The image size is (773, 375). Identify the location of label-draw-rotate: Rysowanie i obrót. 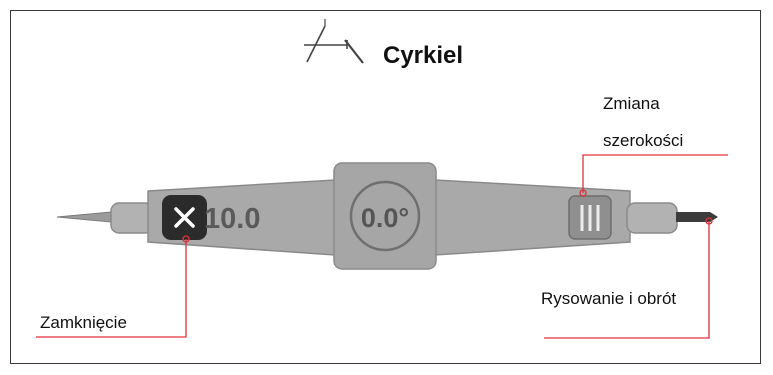
(609, 298).